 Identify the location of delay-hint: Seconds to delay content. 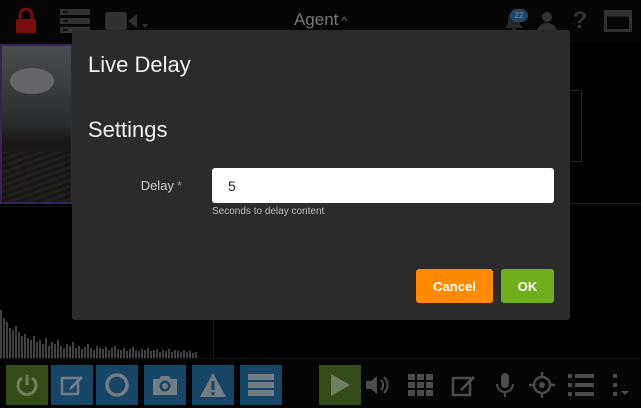
(268, 211).